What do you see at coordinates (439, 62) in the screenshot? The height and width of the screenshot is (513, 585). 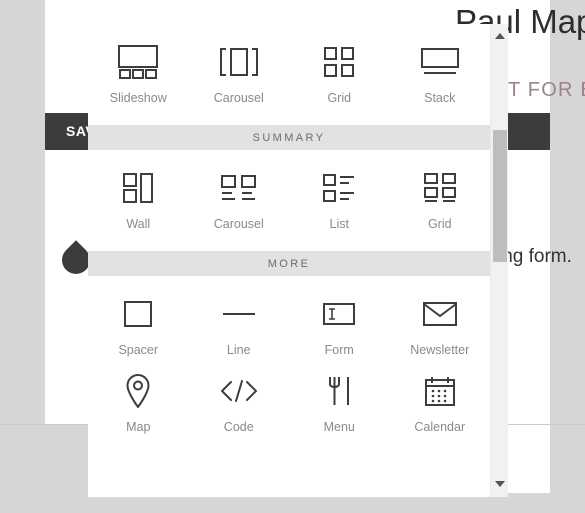 I see `stack-icon` at bounding box center [439, 62].